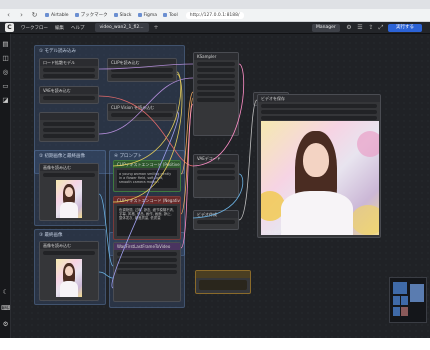 The width and height of the screenshot is (430, 350). What do you see at coordinates (5, 72) in the screenshot?
I see `model-library-icon: ◎` at bounding box center [5, 72].